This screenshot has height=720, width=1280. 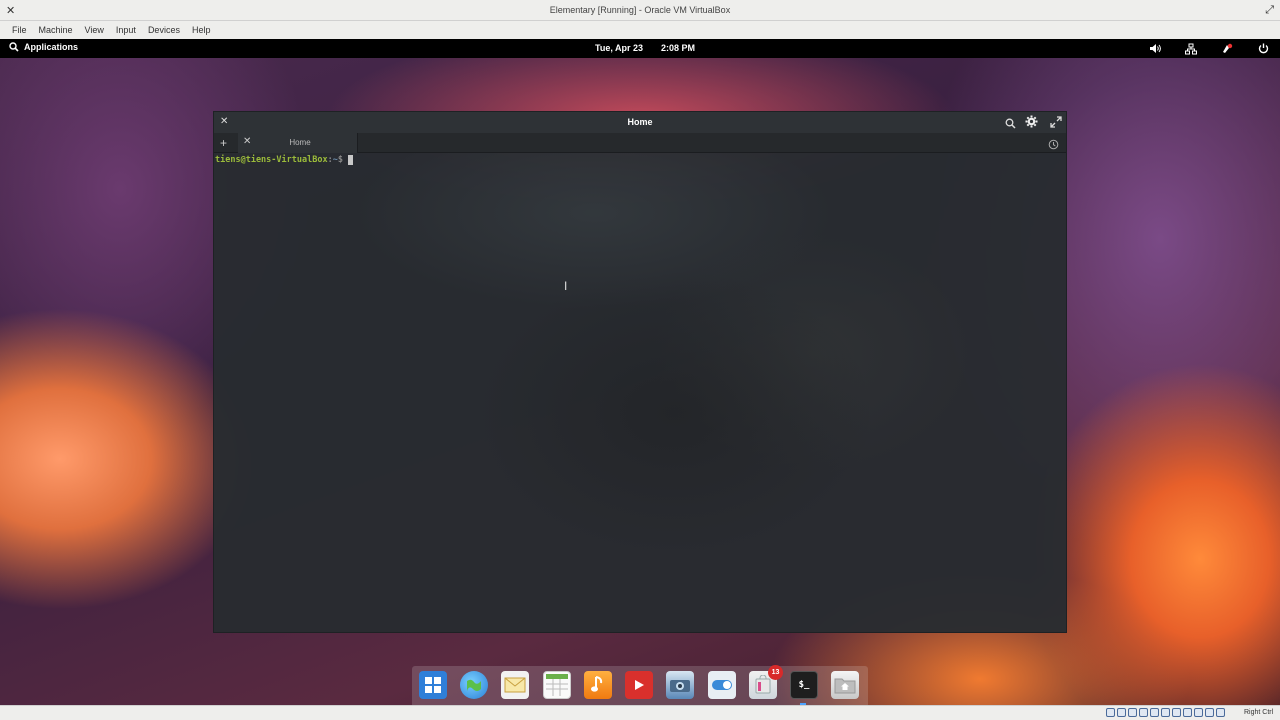 I want to click on optical-drive-icon, so click(x=1121, y=712).